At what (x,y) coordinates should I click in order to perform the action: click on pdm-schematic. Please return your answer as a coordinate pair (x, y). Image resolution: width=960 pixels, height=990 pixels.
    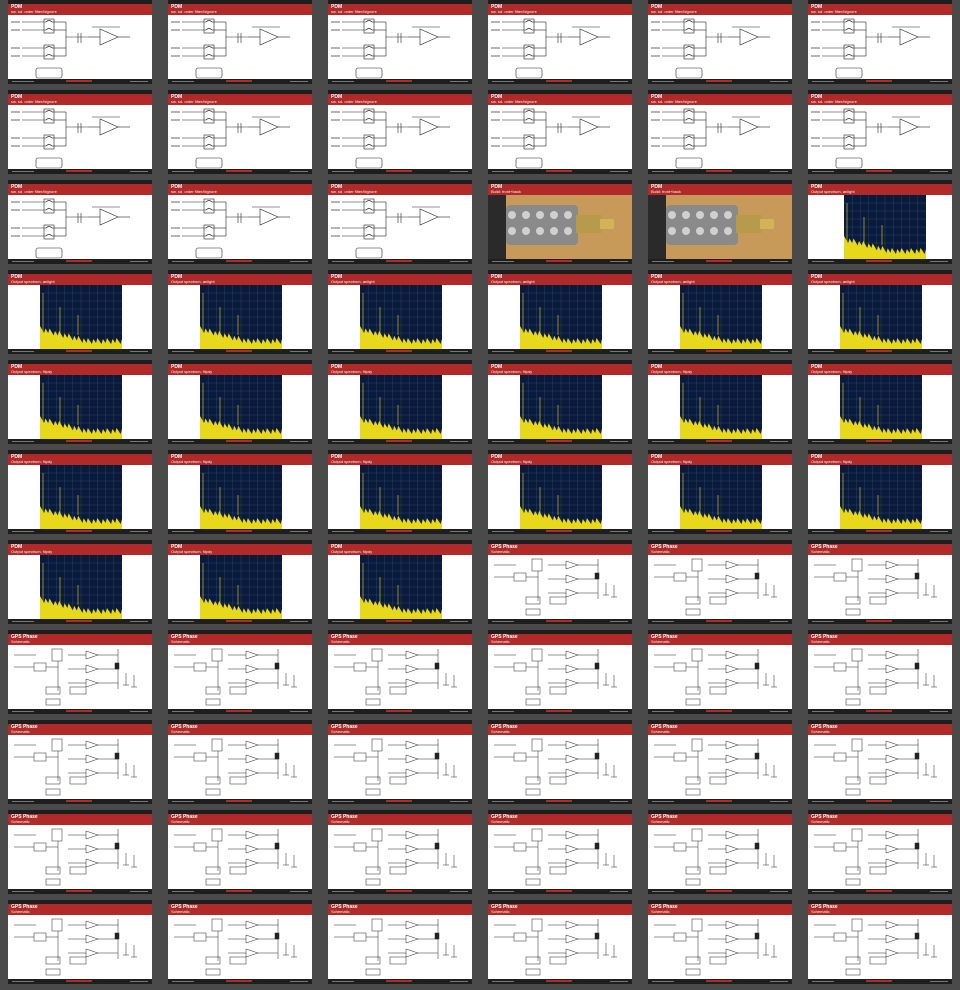
    Looking at the image, I should click on (76, 48).